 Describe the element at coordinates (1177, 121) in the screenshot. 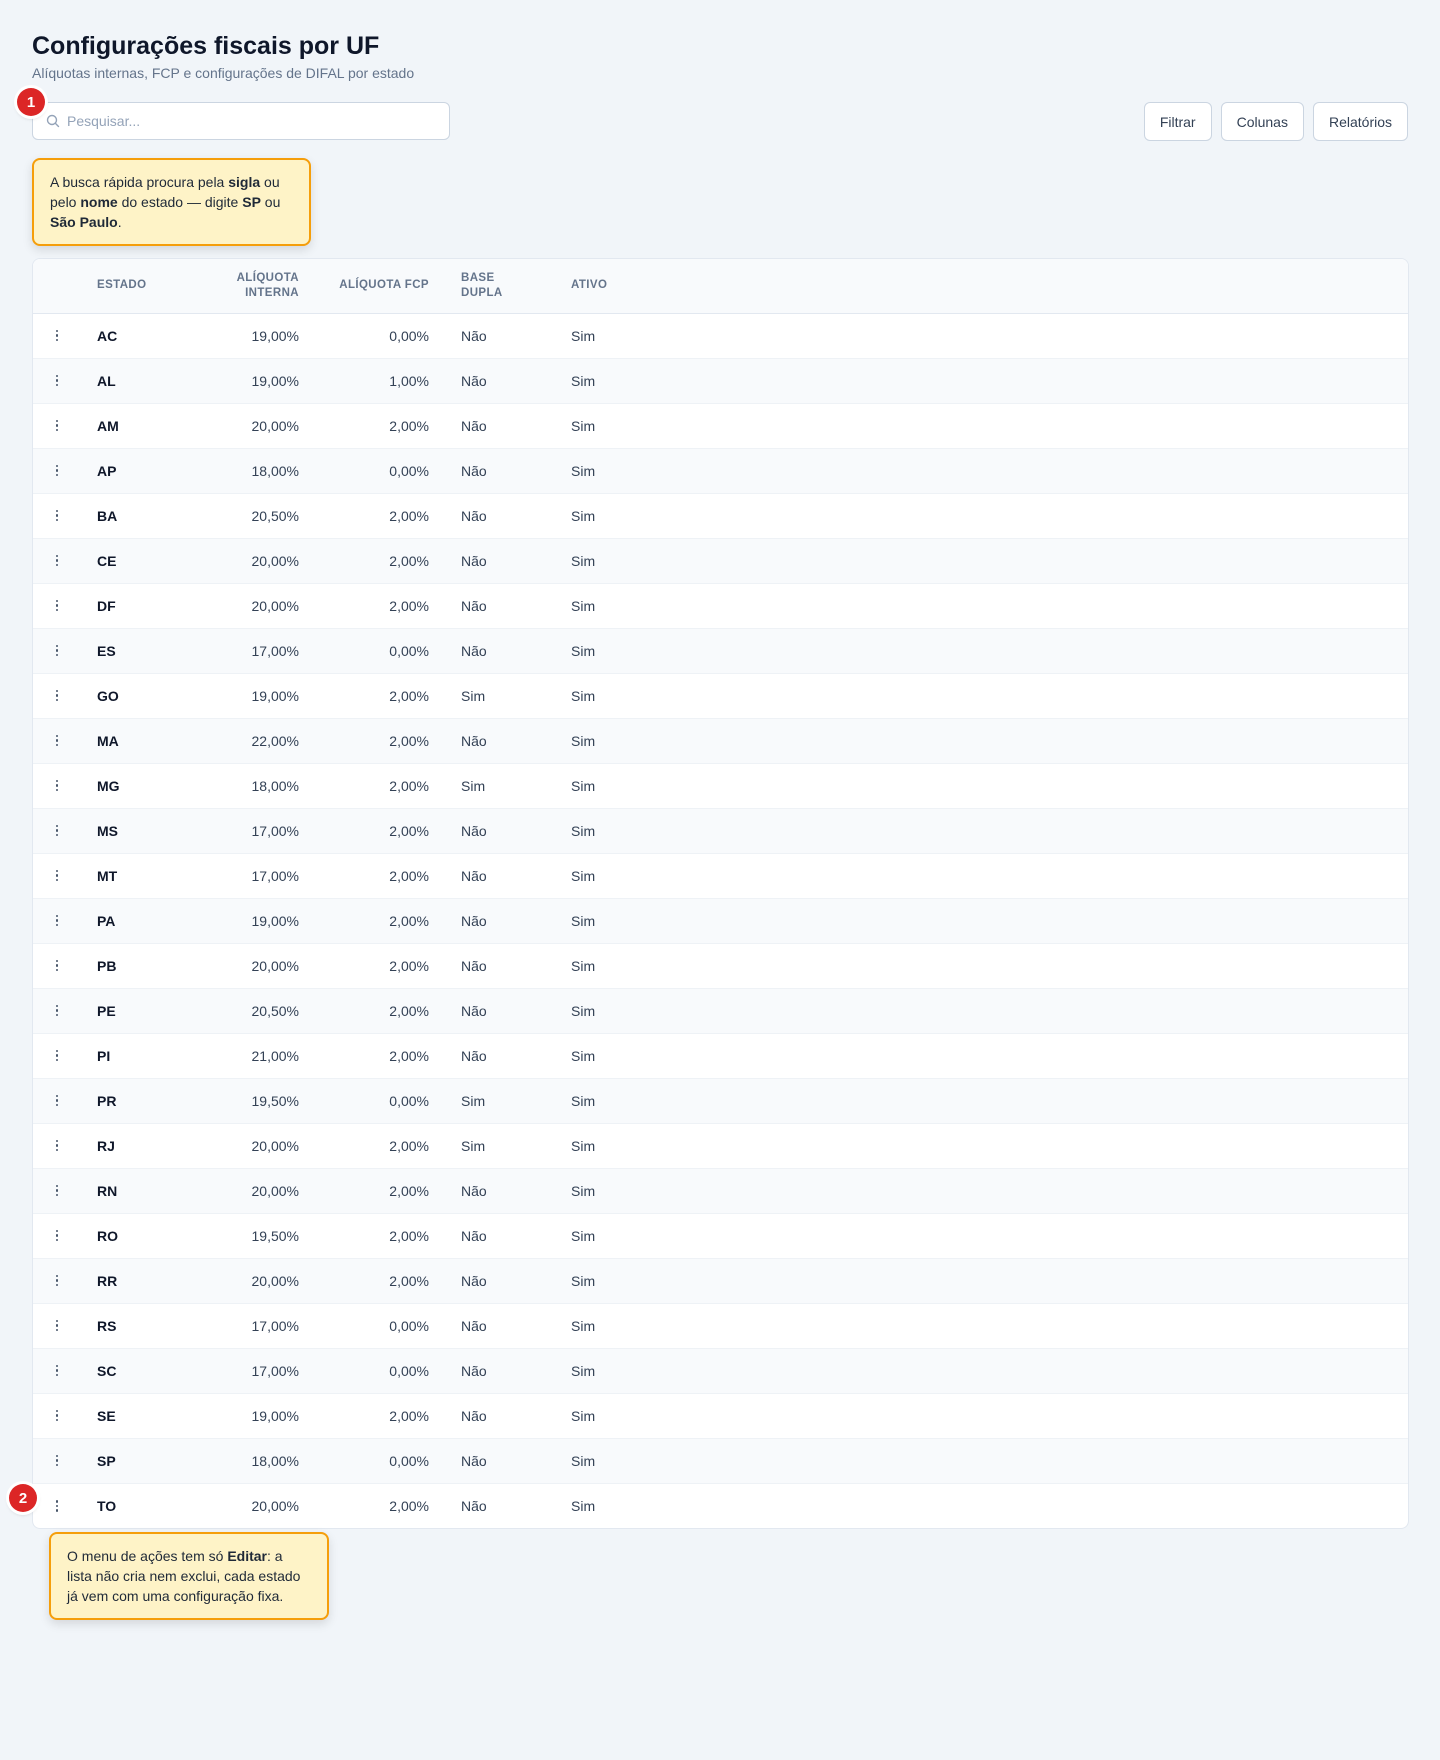

I see `filter-button: Filtrar` at that location.